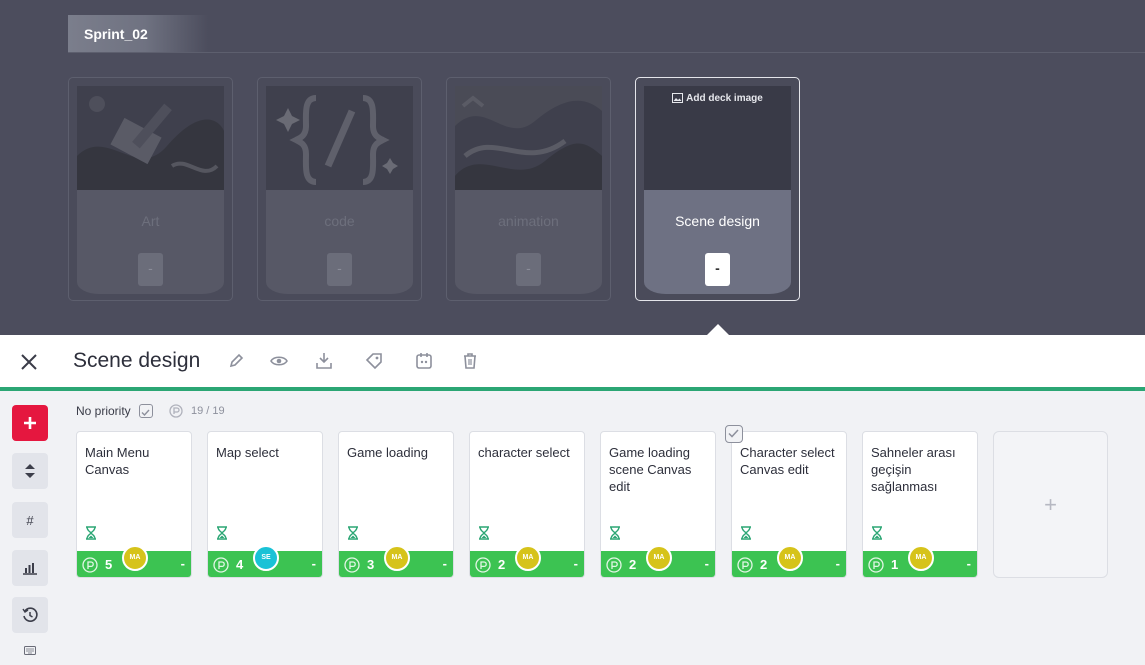  I want to click on task-card: Game loading 3 MA -, so click(396, 504).